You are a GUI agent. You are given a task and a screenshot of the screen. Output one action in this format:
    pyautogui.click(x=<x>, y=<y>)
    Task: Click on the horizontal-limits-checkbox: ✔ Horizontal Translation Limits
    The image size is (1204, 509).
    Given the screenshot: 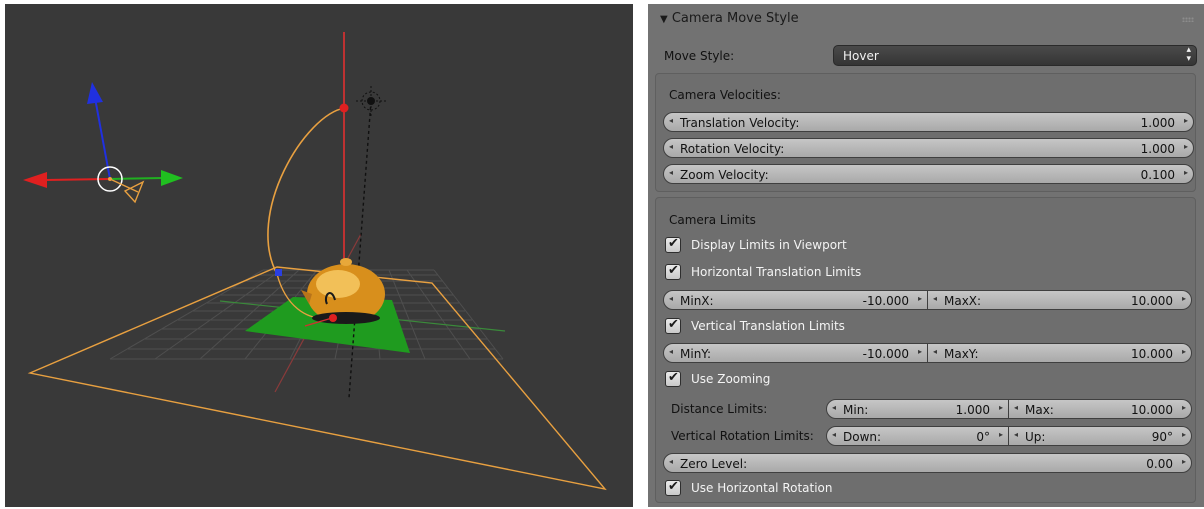 What is the action you would take?
    pyautogui.click(x=815, y=272)
    